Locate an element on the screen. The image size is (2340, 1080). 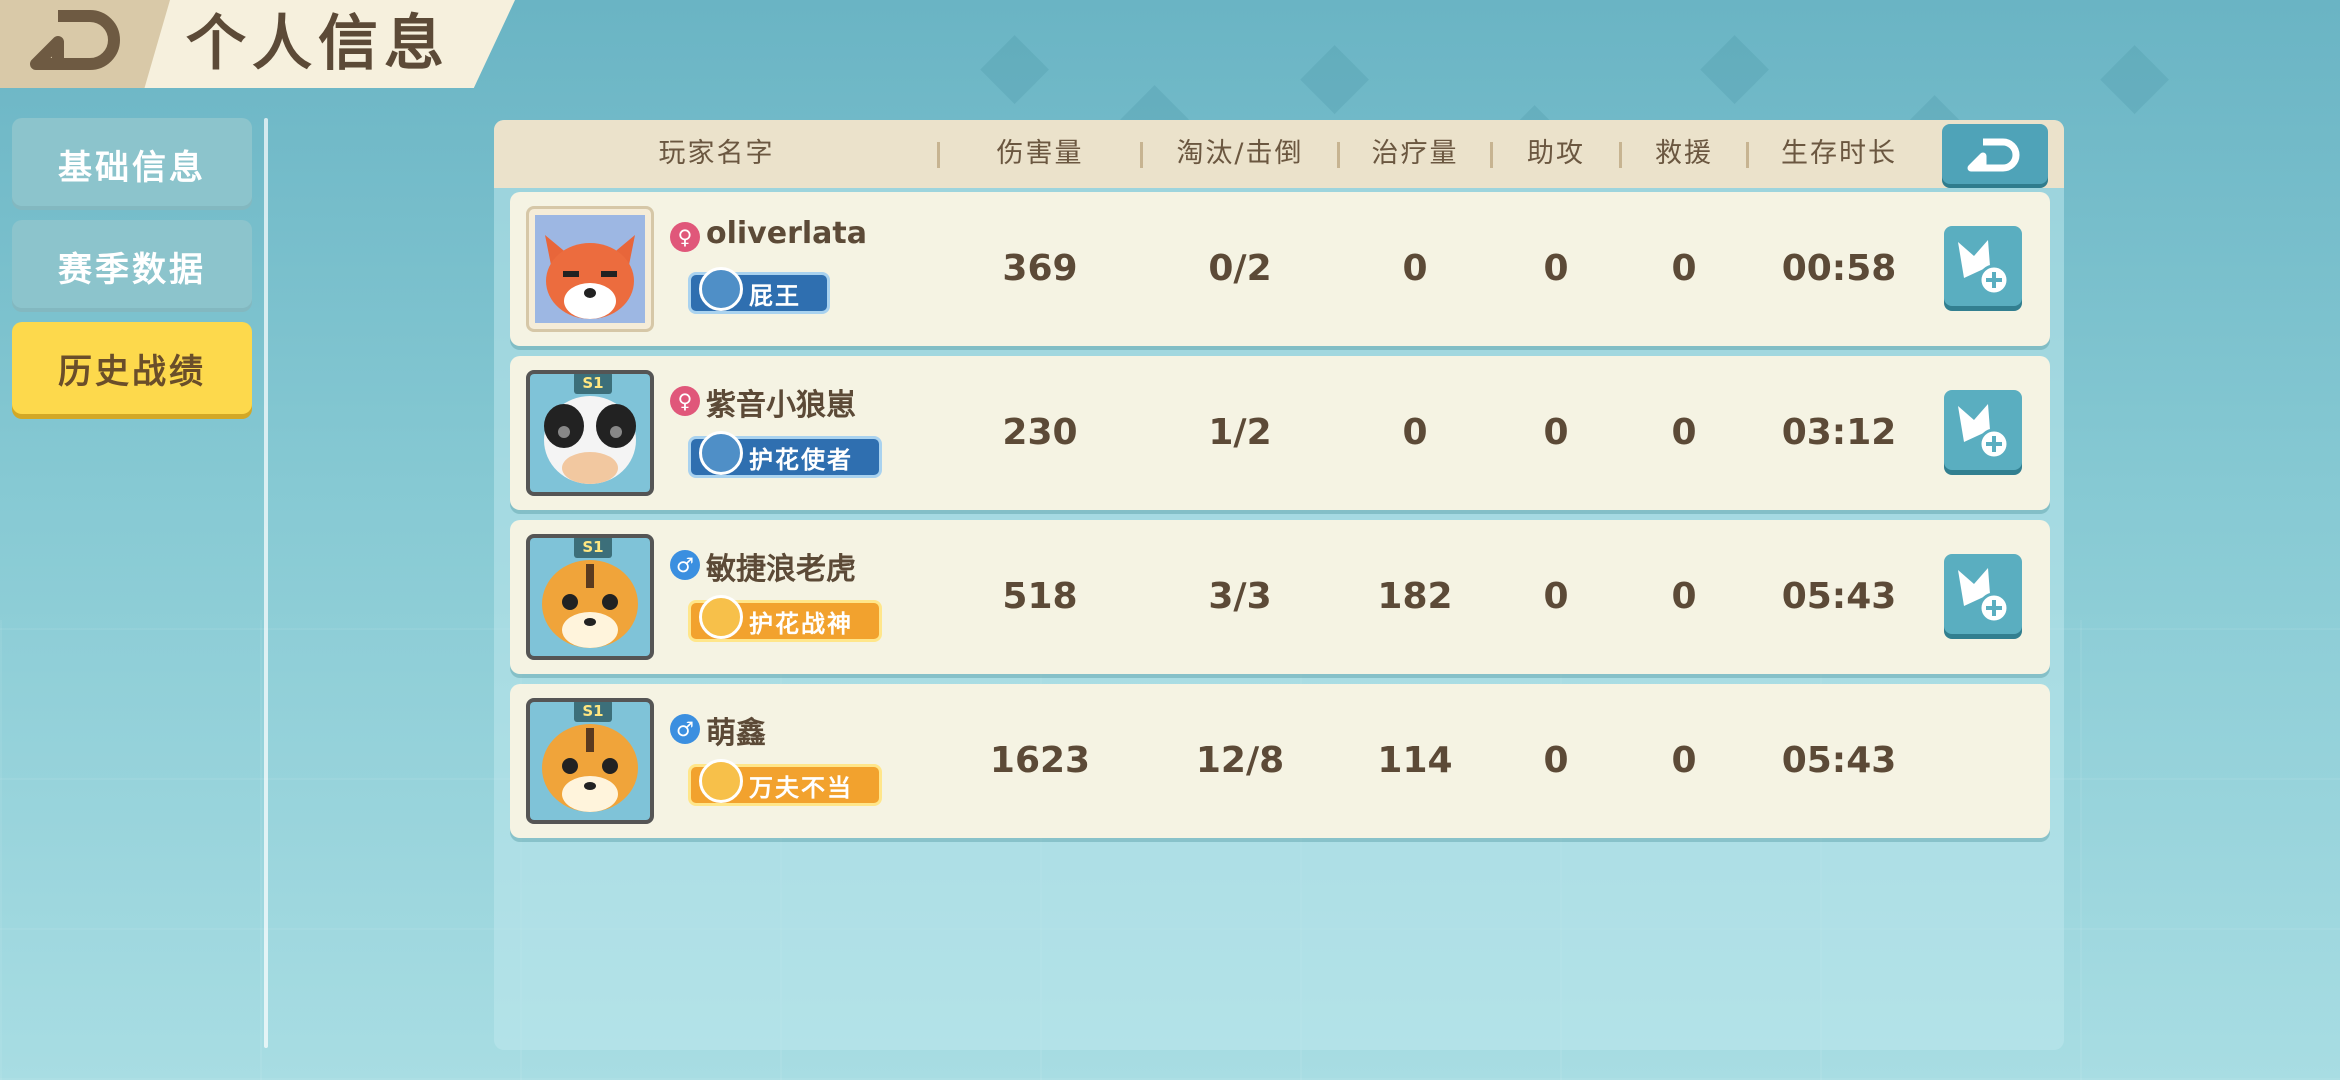
player-name: 萌鑫 is located at coordinates (736, 733).